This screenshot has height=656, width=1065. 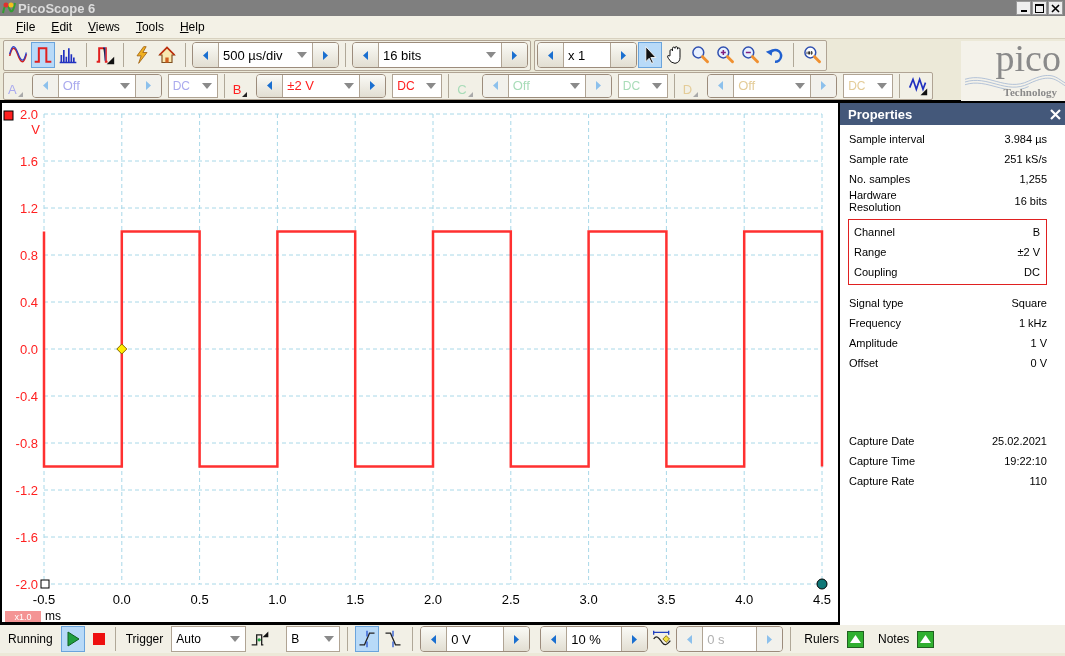 What do you see at coordinates (1029, 303) in the screenshot?
I see `property-value: Square` at bounding box center [1029, 303].